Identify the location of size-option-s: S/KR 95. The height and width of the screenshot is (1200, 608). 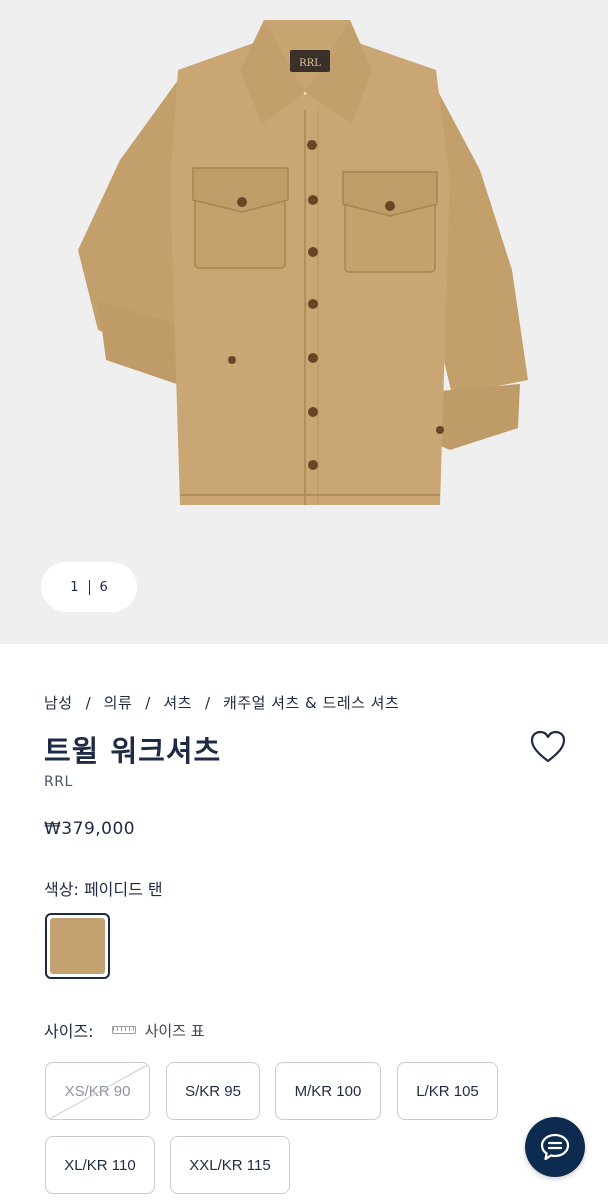
(213, 1091).